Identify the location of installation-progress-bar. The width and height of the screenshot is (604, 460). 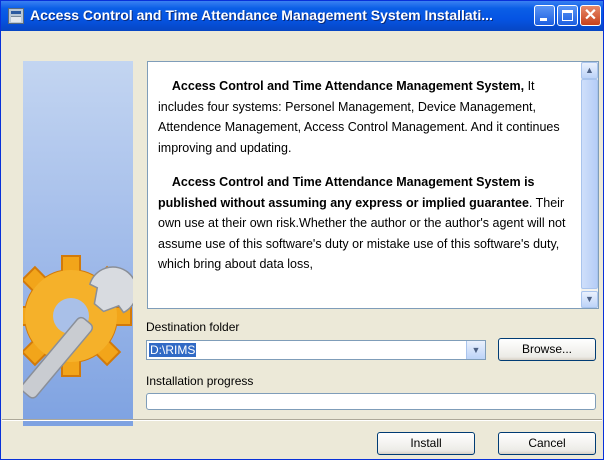
(371, 401).